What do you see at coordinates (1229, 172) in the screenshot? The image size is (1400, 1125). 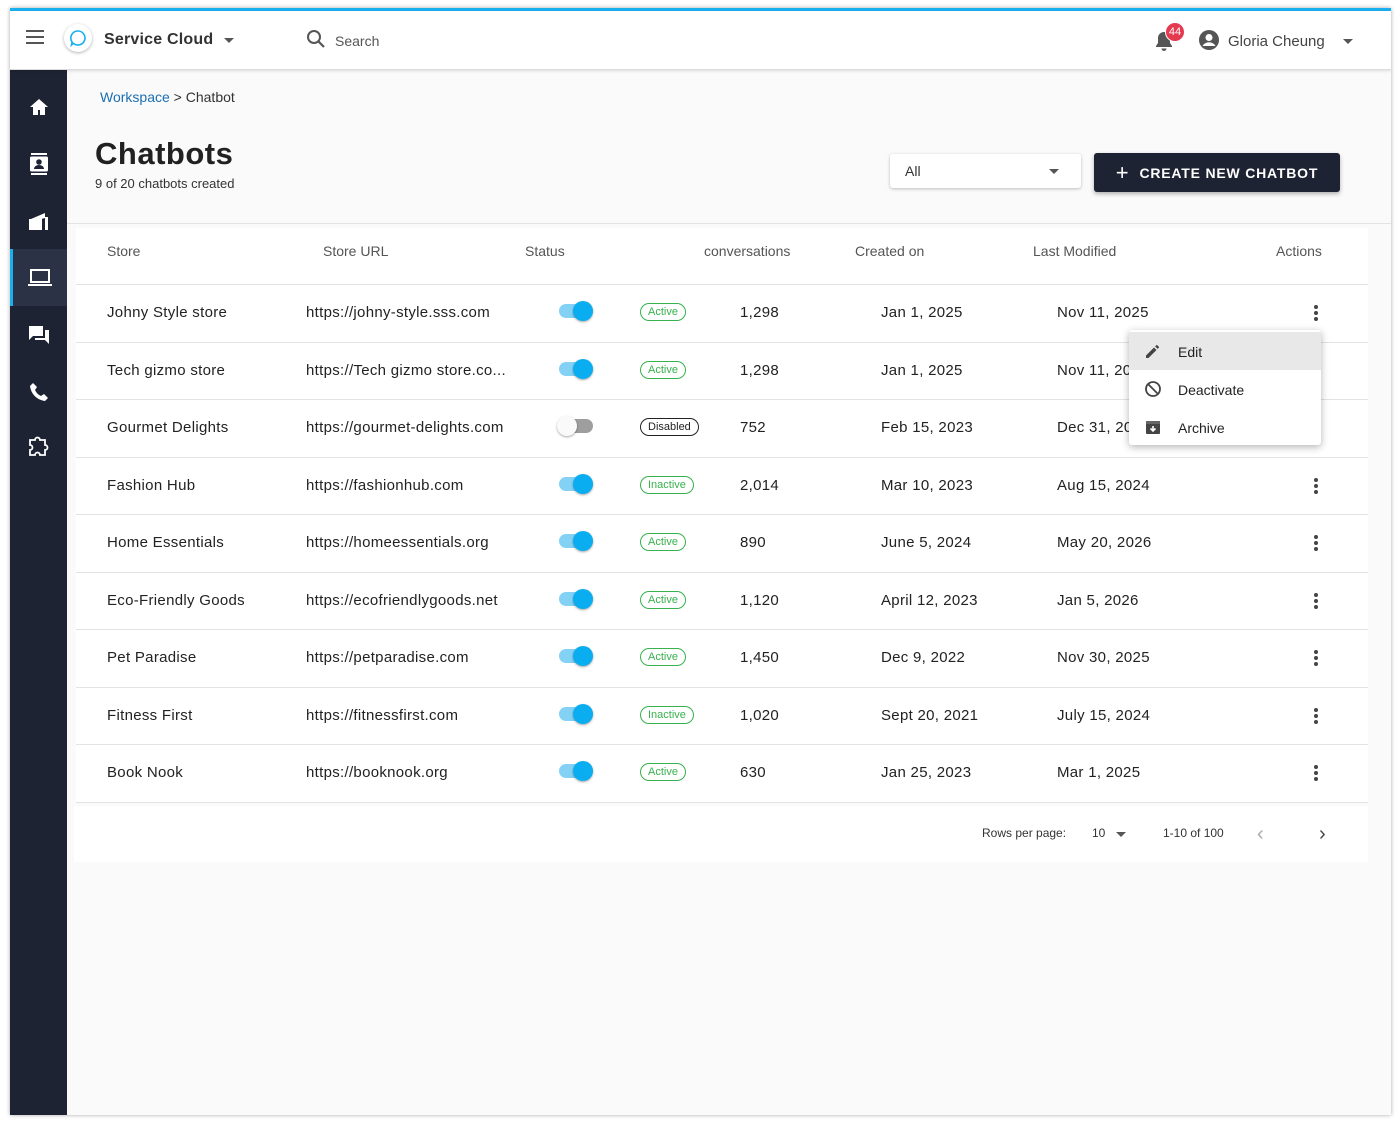 I see `create-button-label: CREATE NEW CHATBOT` at bounding box center [1229, 172].